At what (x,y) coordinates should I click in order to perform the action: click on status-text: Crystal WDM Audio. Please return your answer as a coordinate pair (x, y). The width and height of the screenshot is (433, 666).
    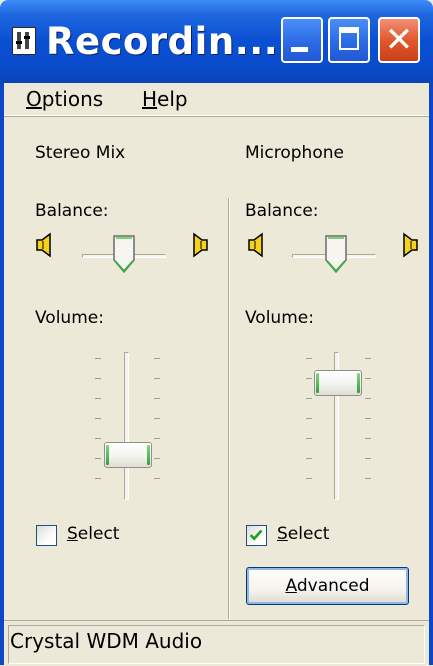
    Looking at the image, I should click on (106, 641).